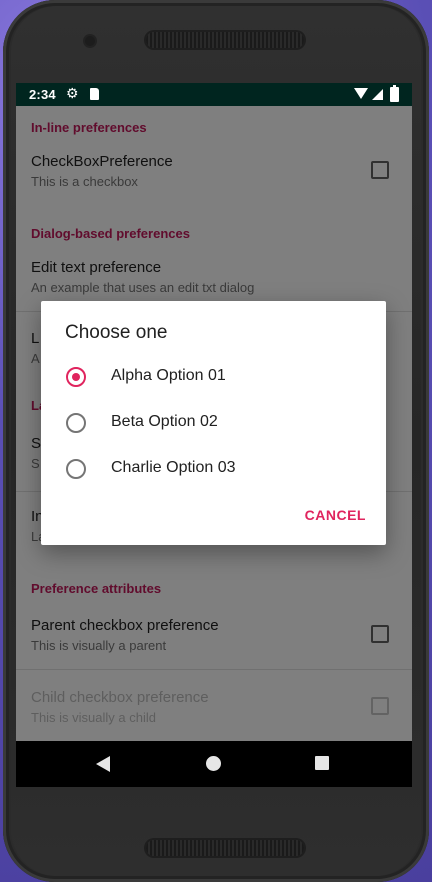 This screenshot has width=432, height=882. I want to click on option-label: Alpha Option 01, so click(168, 375).